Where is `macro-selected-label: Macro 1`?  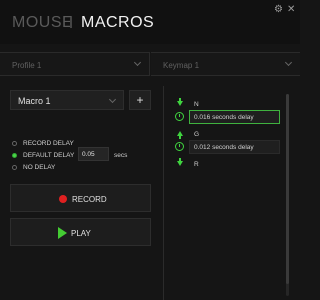
macro-selected-label: Macro 1 is located at coordinates (34, 101).